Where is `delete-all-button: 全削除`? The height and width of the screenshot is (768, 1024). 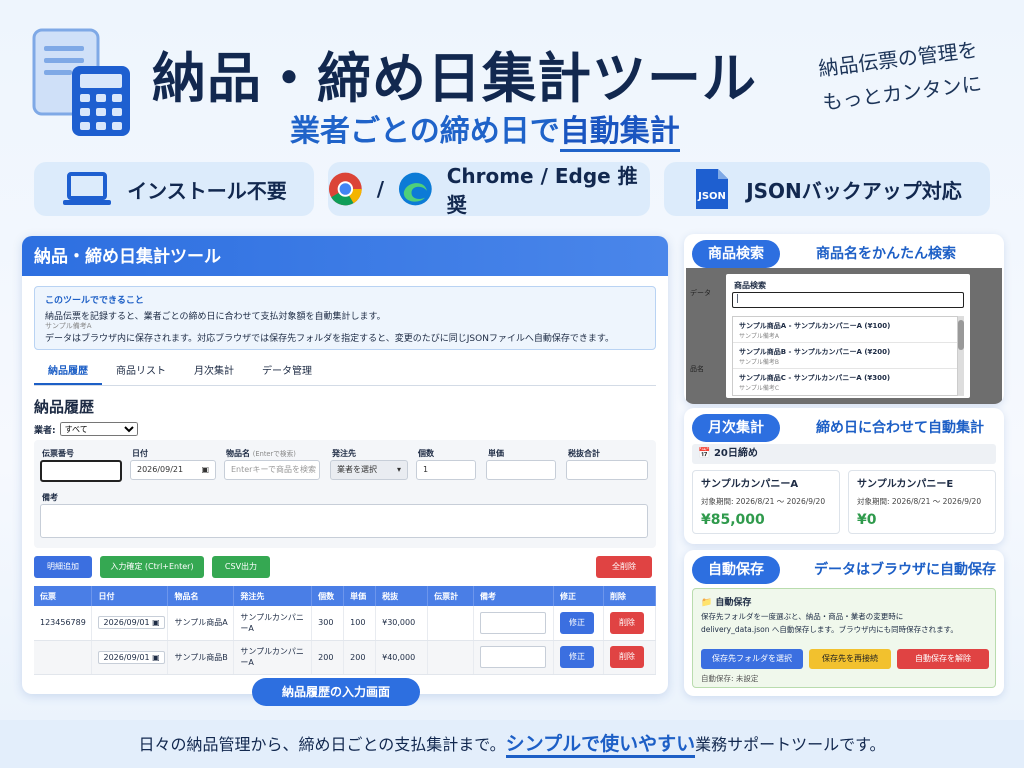 delete-all-button: 全削除 is located at coordinates (624, 567).